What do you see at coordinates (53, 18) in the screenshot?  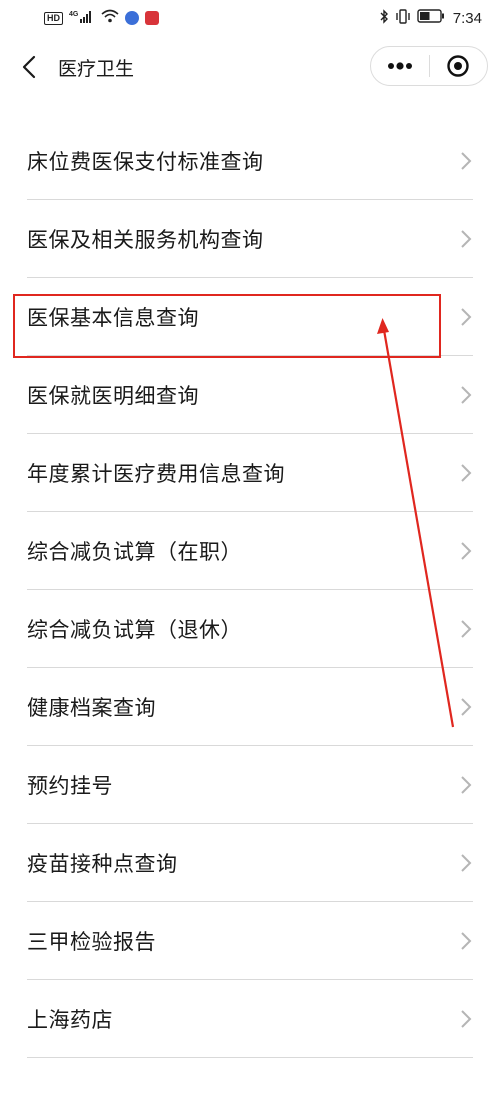 I see `hd-badge: HD` at bounding box center [53, 18].